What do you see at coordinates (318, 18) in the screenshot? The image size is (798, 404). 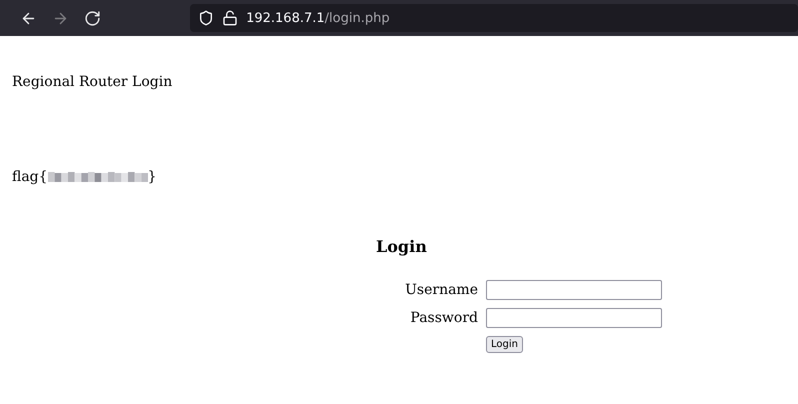 I see `url-text: 192.168.7.1/login.php` at bounding box center [318, 18].